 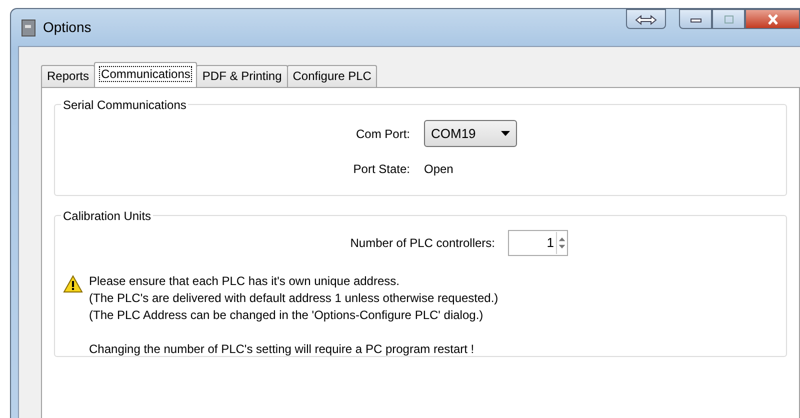 I want to click on maximize-icon, so click(x=729, y=19).